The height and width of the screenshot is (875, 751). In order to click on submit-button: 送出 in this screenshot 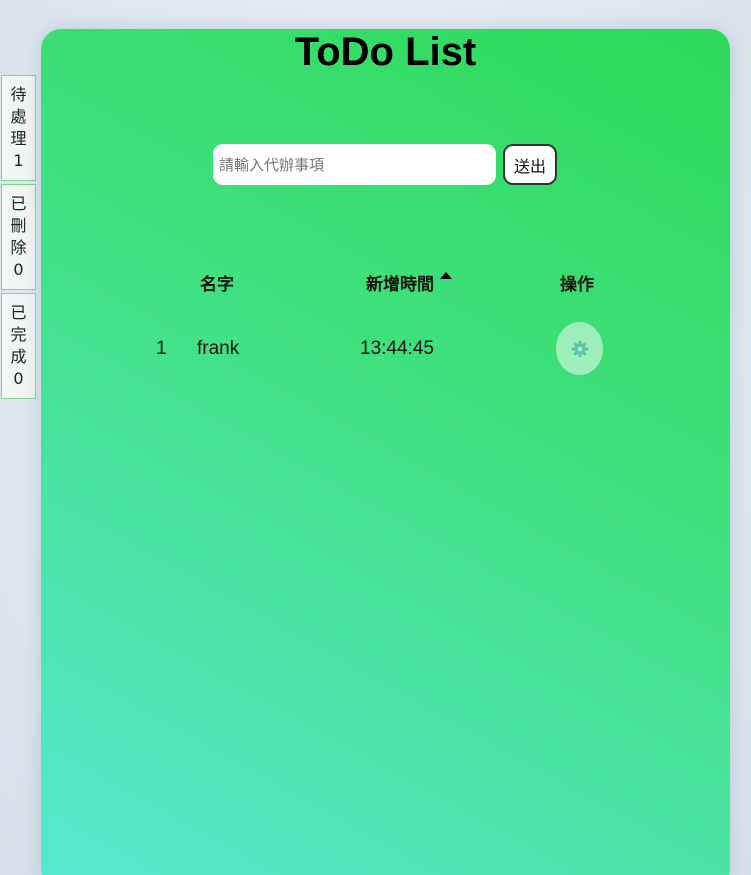, I will do `click(530, 164)`.